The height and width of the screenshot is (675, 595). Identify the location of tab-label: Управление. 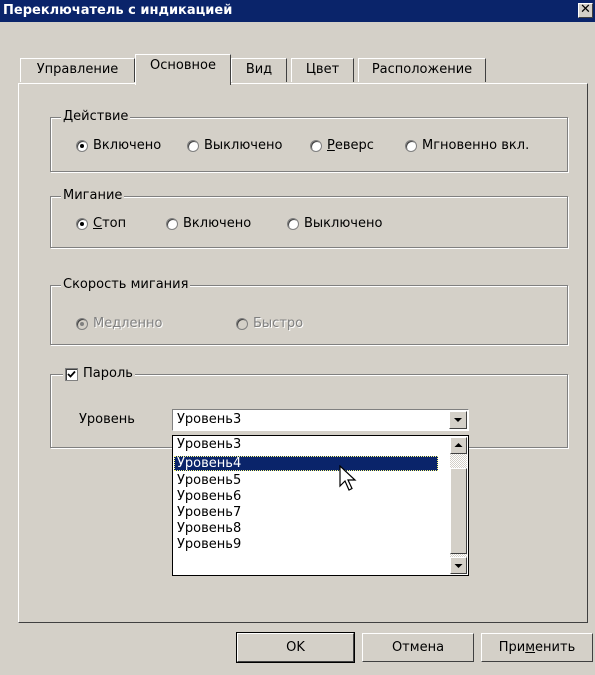
(77, 69).